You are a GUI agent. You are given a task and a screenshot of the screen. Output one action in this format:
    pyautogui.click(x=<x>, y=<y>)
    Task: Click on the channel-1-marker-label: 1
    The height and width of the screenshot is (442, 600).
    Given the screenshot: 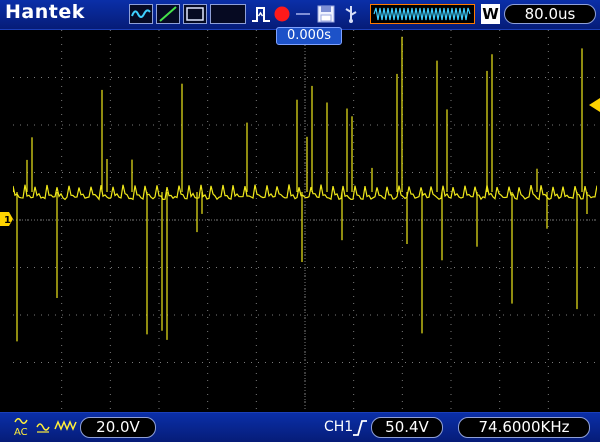 What is the action you would take?
    pyautogui.click(x=7, y=220)
    